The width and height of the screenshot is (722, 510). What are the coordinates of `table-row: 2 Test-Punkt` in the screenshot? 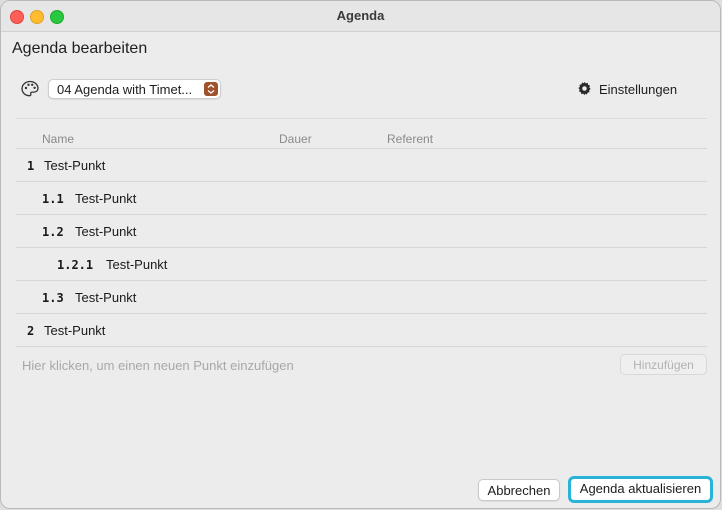 It's located at (361, 330).